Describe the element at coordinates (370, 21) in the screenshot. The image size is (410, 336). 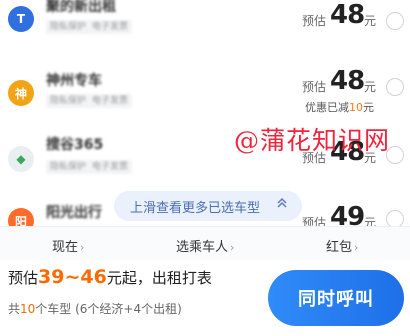
I see `unit-0: 元` at that location.